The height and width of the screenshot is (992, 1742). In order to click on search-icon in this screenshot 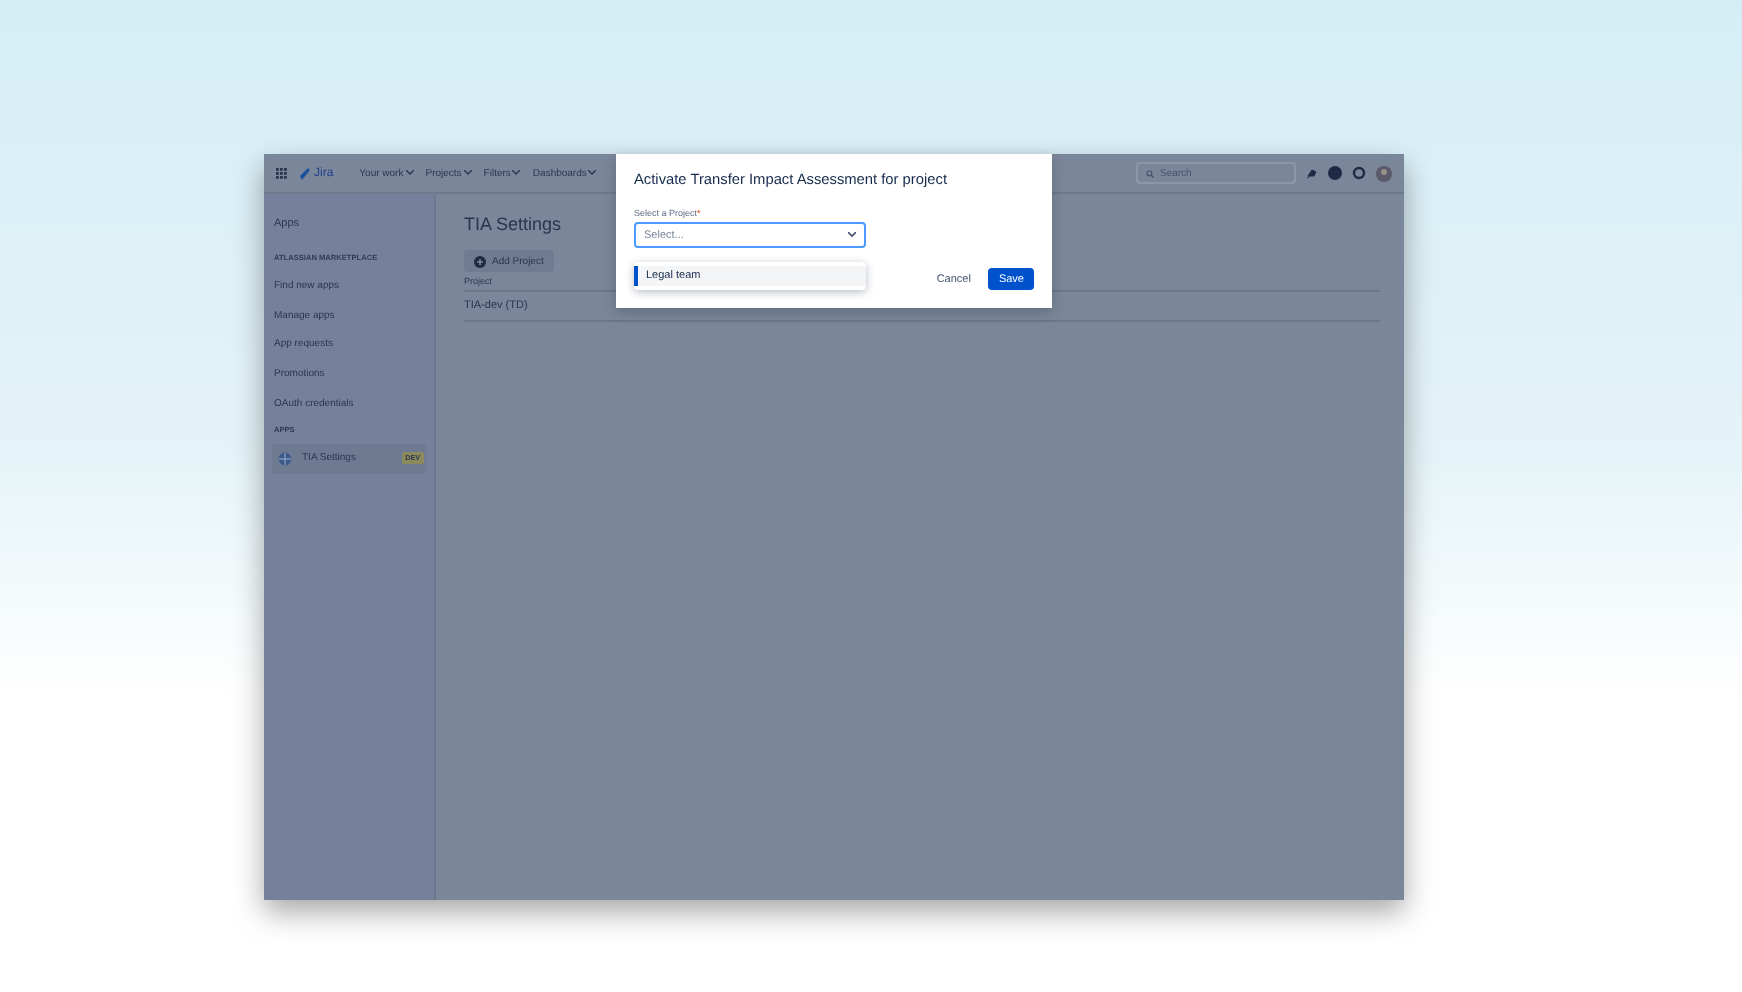, I will do `click(1150, 173)`.